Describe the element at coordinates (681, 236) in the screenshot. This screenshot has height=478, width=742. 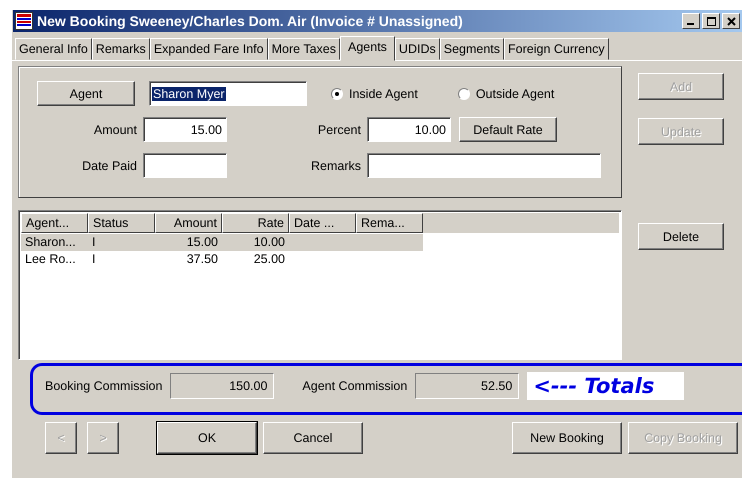
I see `action-button: Delete` at that location.